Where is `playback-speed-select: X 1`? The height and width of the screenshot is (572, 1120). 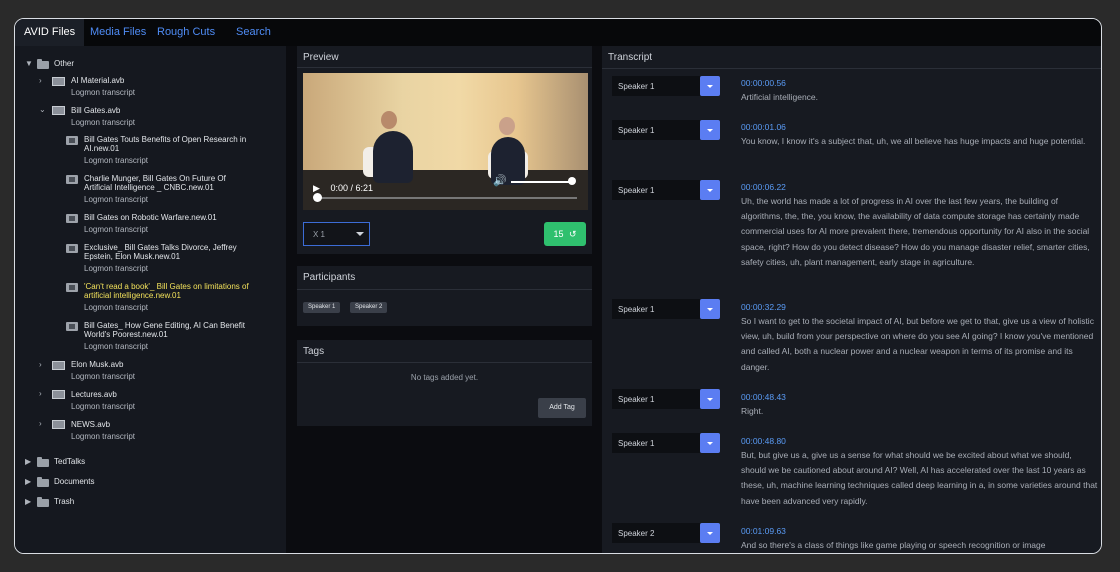
playback-speed-select: X 1 is located at coordinates (336, 234).